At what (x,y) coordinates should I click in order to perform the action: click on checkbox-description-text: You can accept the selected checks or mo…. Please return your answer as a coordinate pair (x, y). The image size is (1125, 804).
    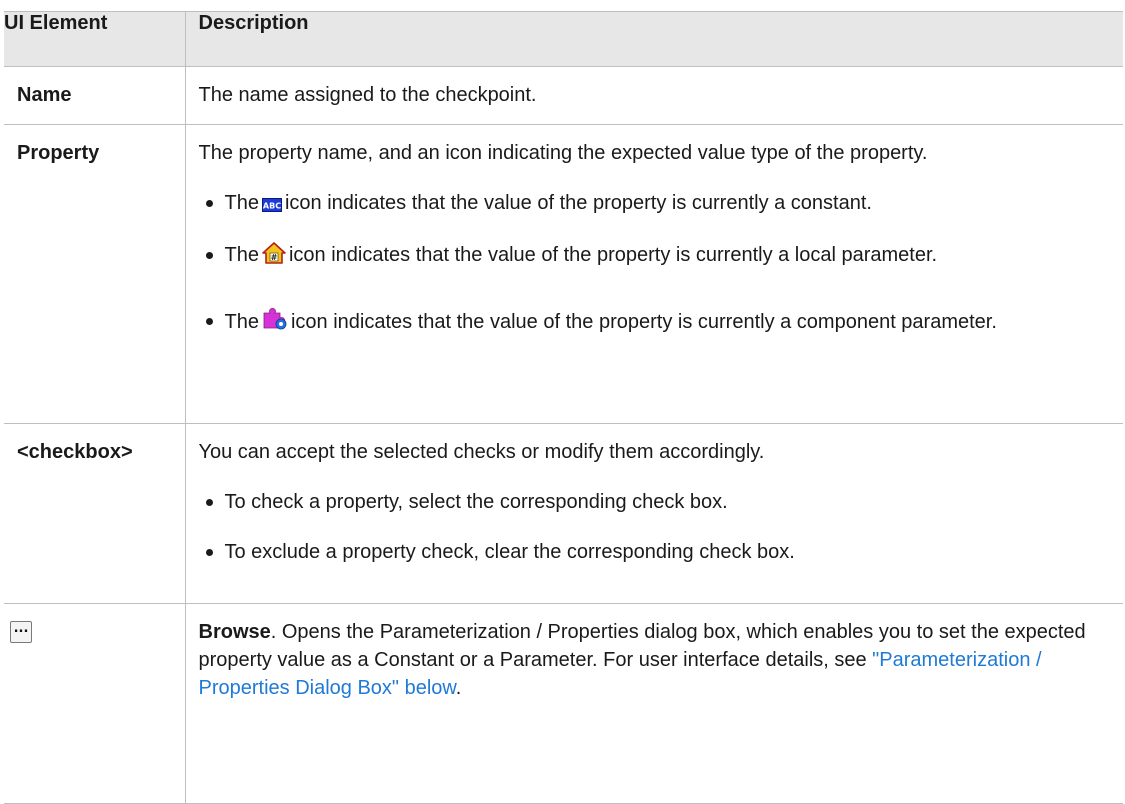
    Looking at the image, I should click on (481, 452).